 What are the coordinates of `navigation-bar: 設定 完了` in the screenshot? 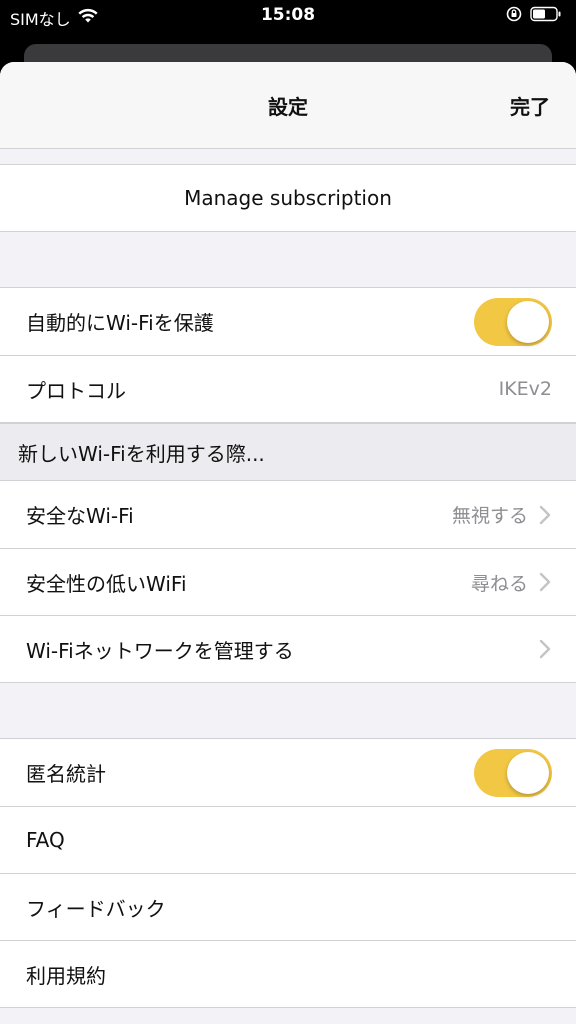 It's located at (288, 105).